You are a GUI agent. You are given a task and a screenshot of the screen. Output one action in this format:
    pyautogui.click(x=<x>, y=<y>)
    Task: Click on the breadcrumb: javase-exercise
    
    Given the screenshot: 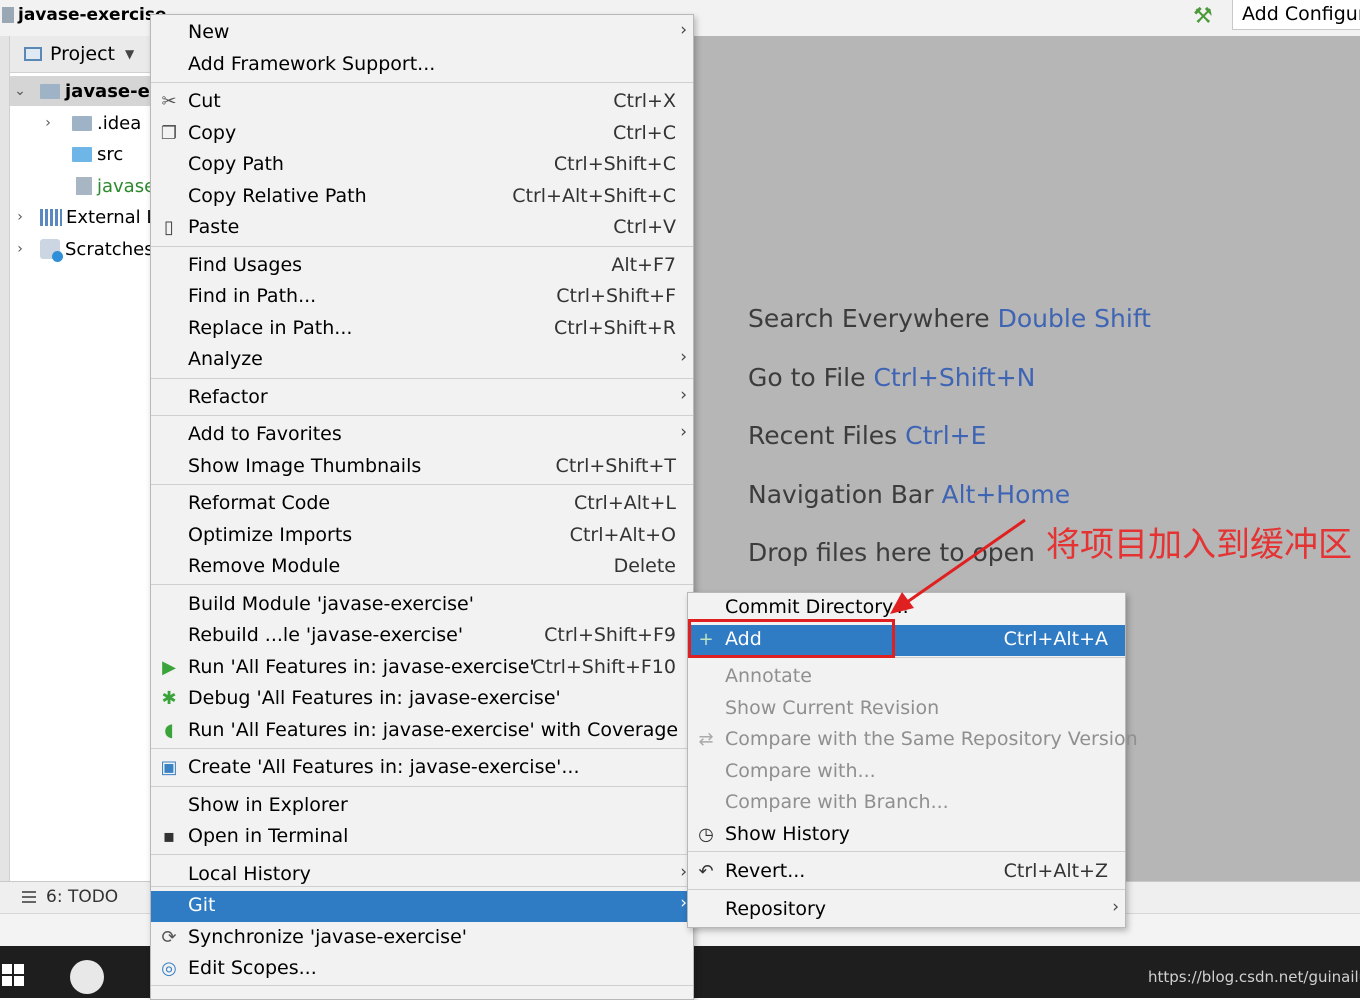 What is the action you would take?
    pyautogui.click(x=83, y=15)
    